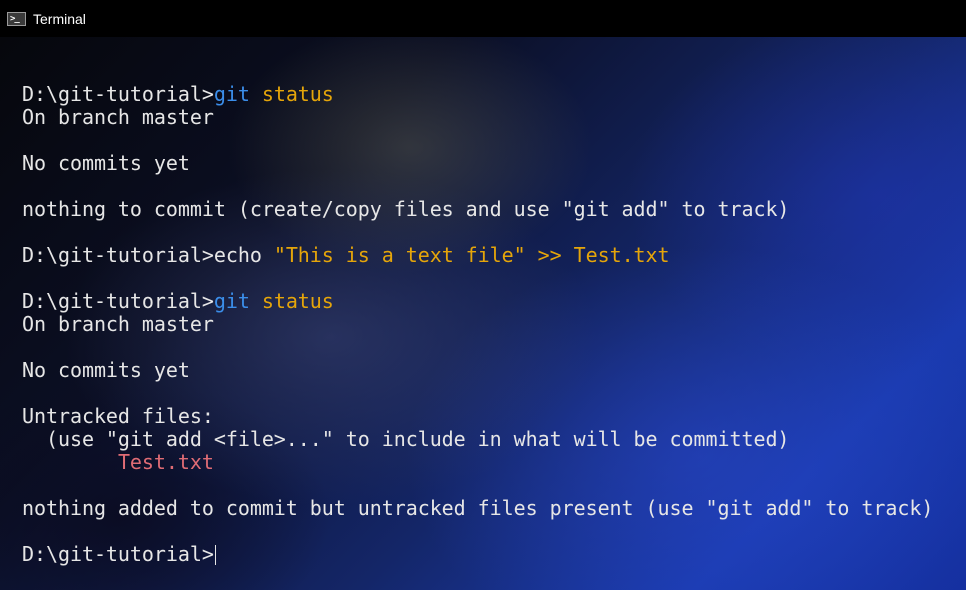 Image resolution: width=966 pixels, height=590 pixels. What do you see at coordinates (215, 555) in the screenshot?
I see `text-cursor` at bounding box center [215, 555].